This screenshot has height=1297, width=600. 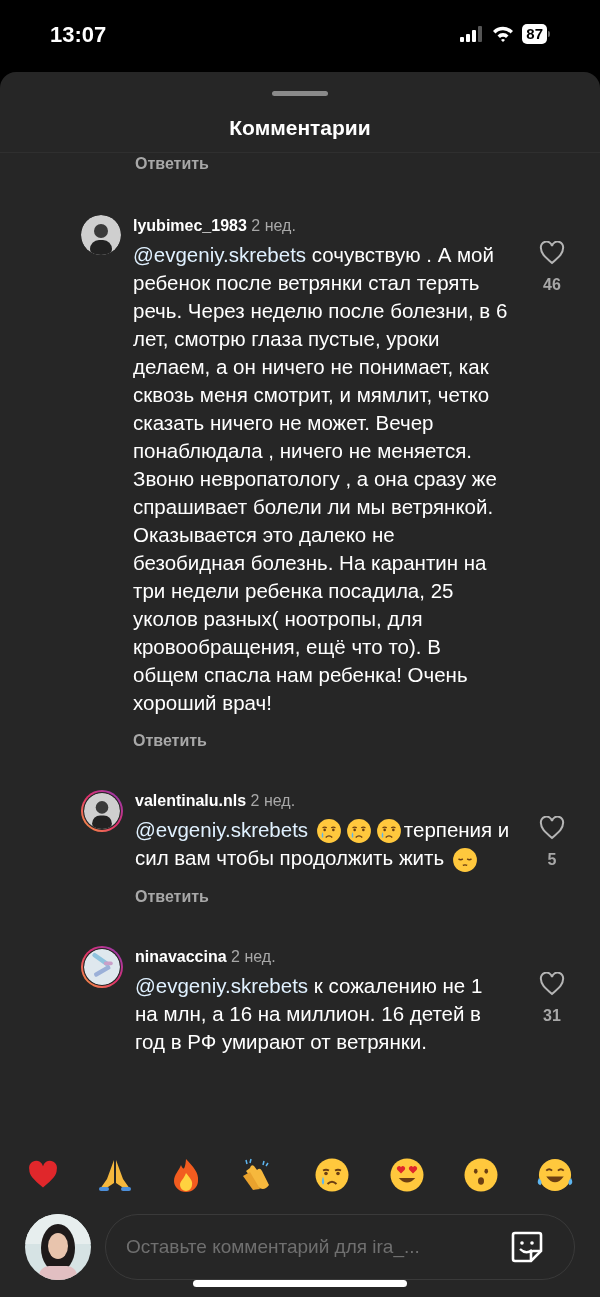 What do you see at coordinates (309, 1013) in the screenshot?
I see `comment-text: @evgeniy.skrebets к сожалению не 1 на млн, а 16 на миллион. 16 детей в год в РФ умирают от ветрянки.` at bounding box center [309, 1013].